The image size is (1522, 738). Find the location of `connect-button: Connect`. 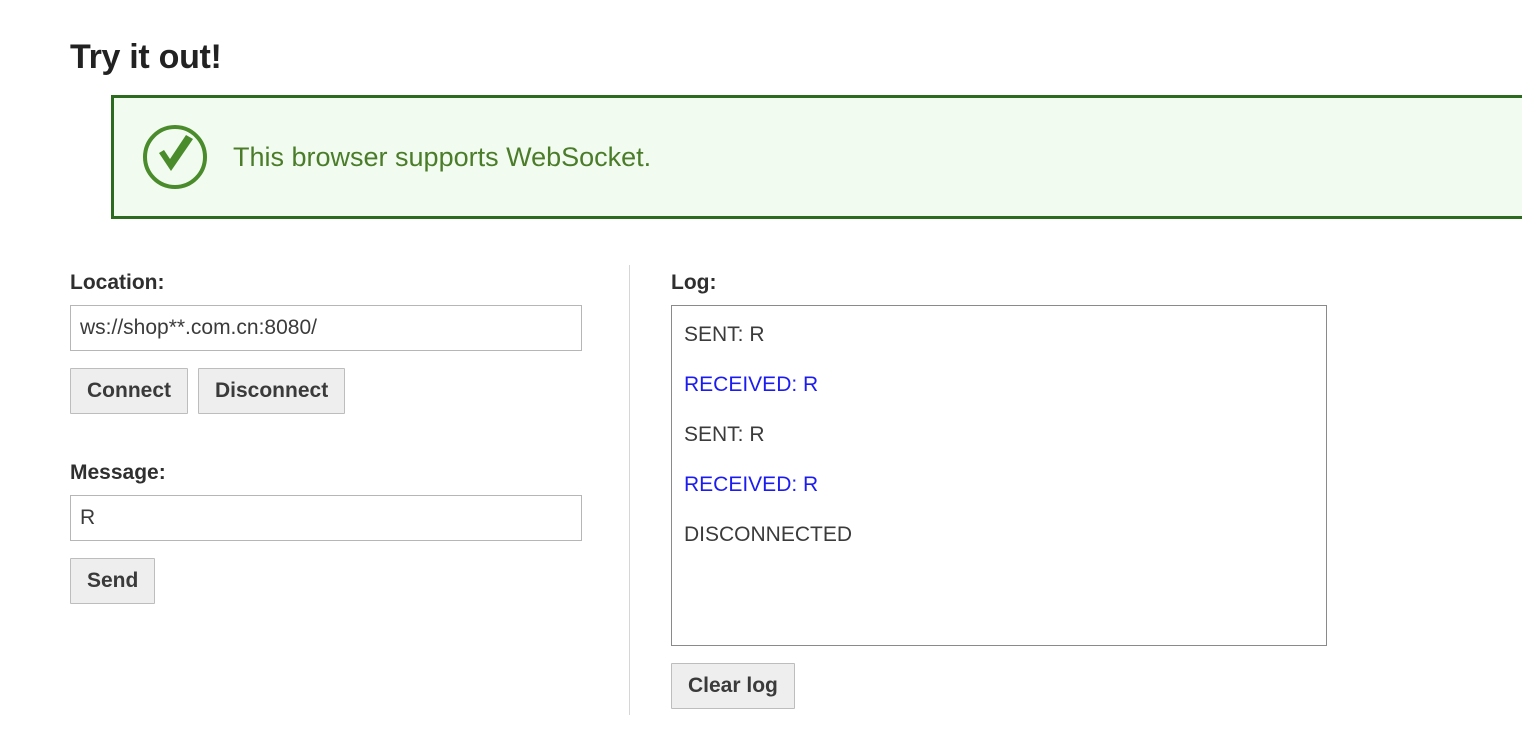

connect-button: Connect is located at coordinates (129, 391).